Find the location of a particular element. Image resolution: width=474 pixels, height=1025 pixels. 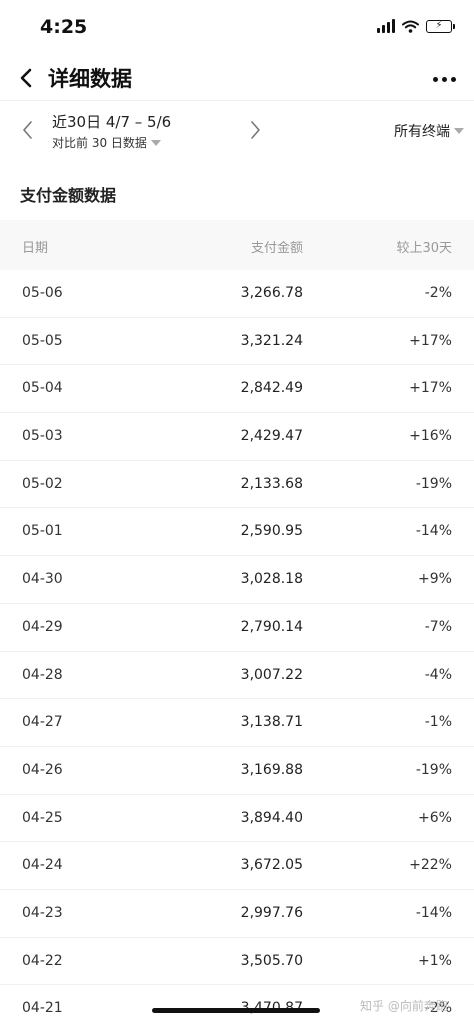

row-date: 04-25 is located at coordinates (42, 817).